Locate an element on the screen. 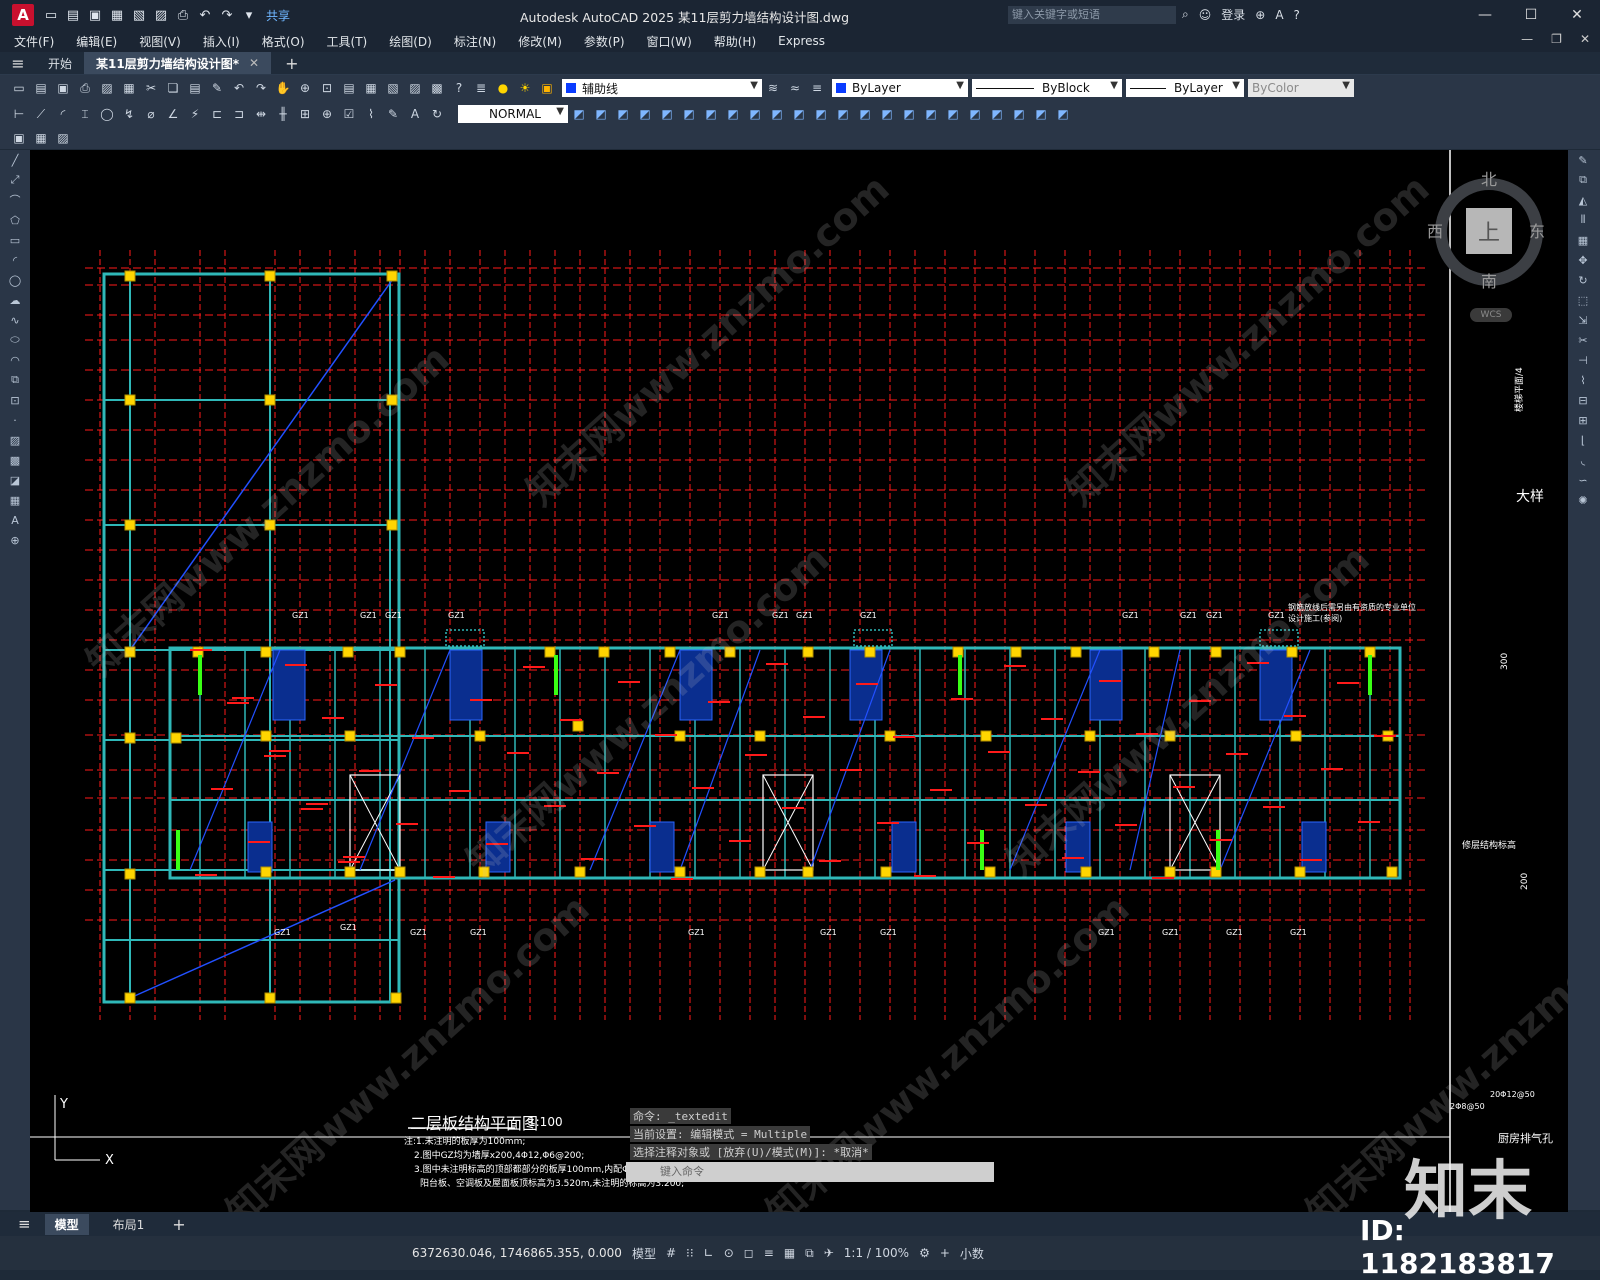 The width and height of the screenshot is (1600, 1280). ucs-prev-icon: ◩ is located at coordinates (953, 114).